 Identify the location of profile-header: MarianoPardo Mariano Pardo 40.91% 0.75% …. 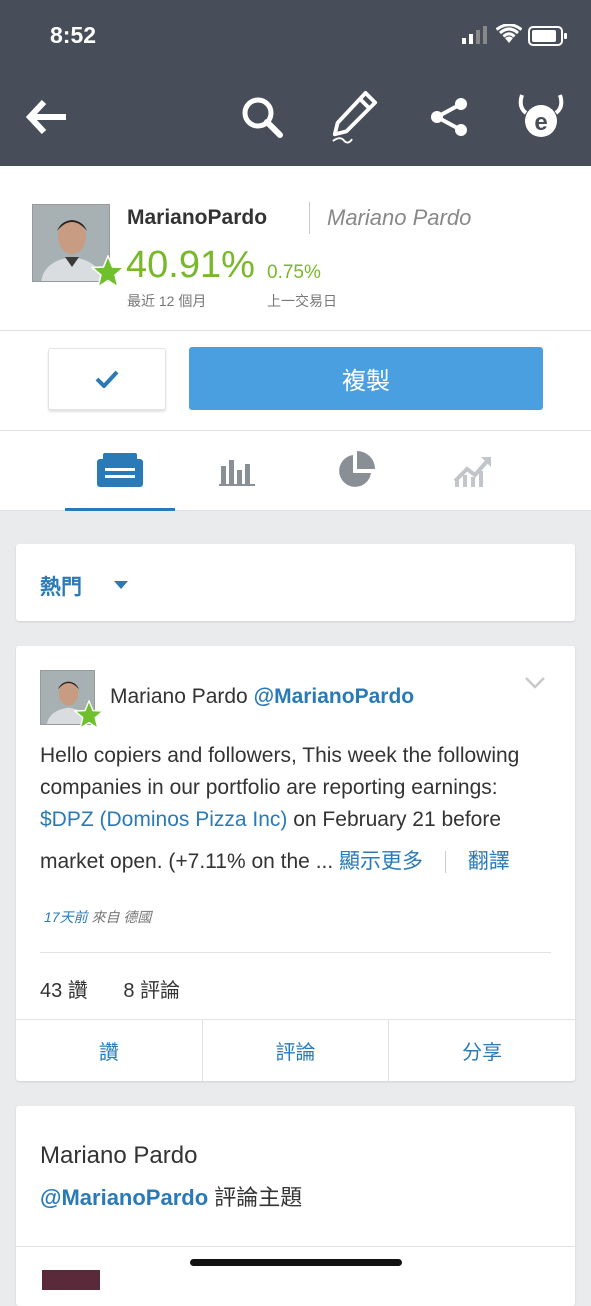
(295, 248).